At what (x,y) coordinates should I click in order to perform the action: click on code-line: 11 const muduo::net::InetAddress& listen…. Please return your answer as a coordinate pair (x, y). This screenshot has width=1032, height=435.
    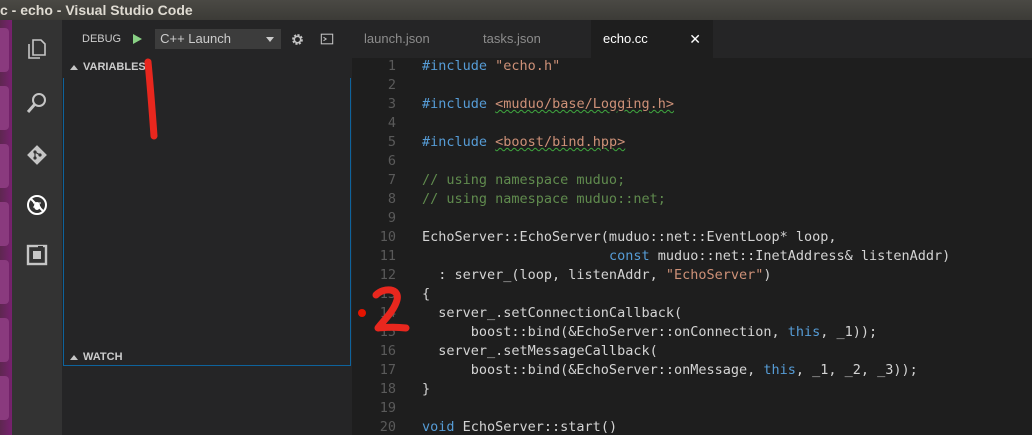
    Looking at the image, I should click on (692, 256).